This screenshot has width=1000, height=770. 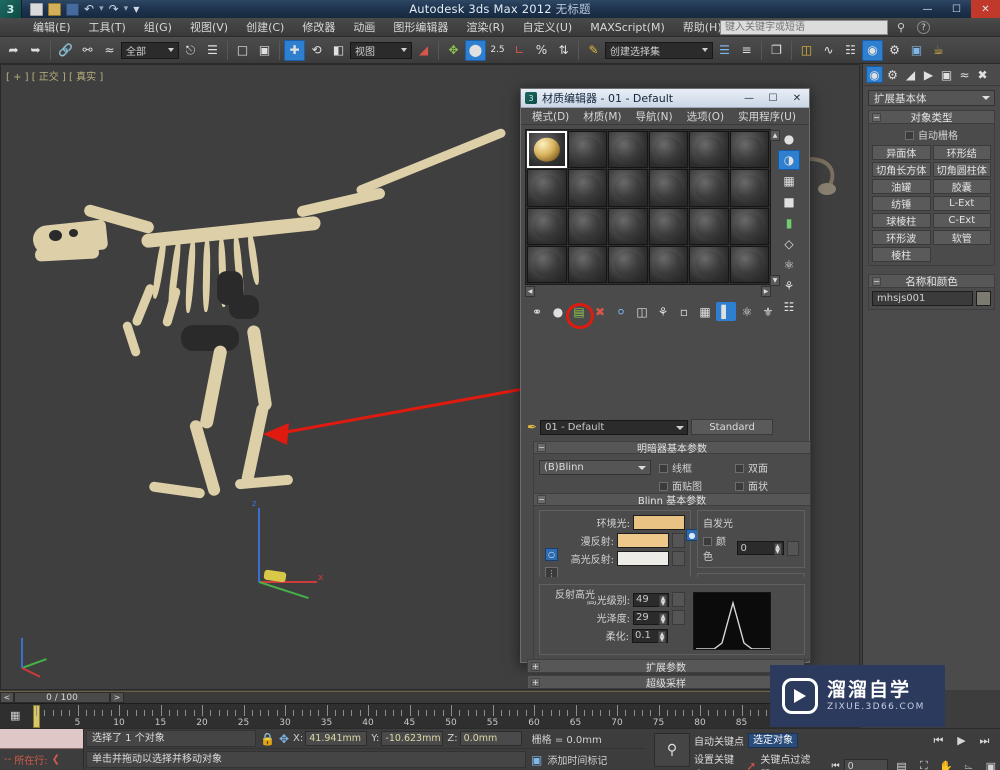 I want to click on redo-icon: ↷, so click(x=114, y=9).